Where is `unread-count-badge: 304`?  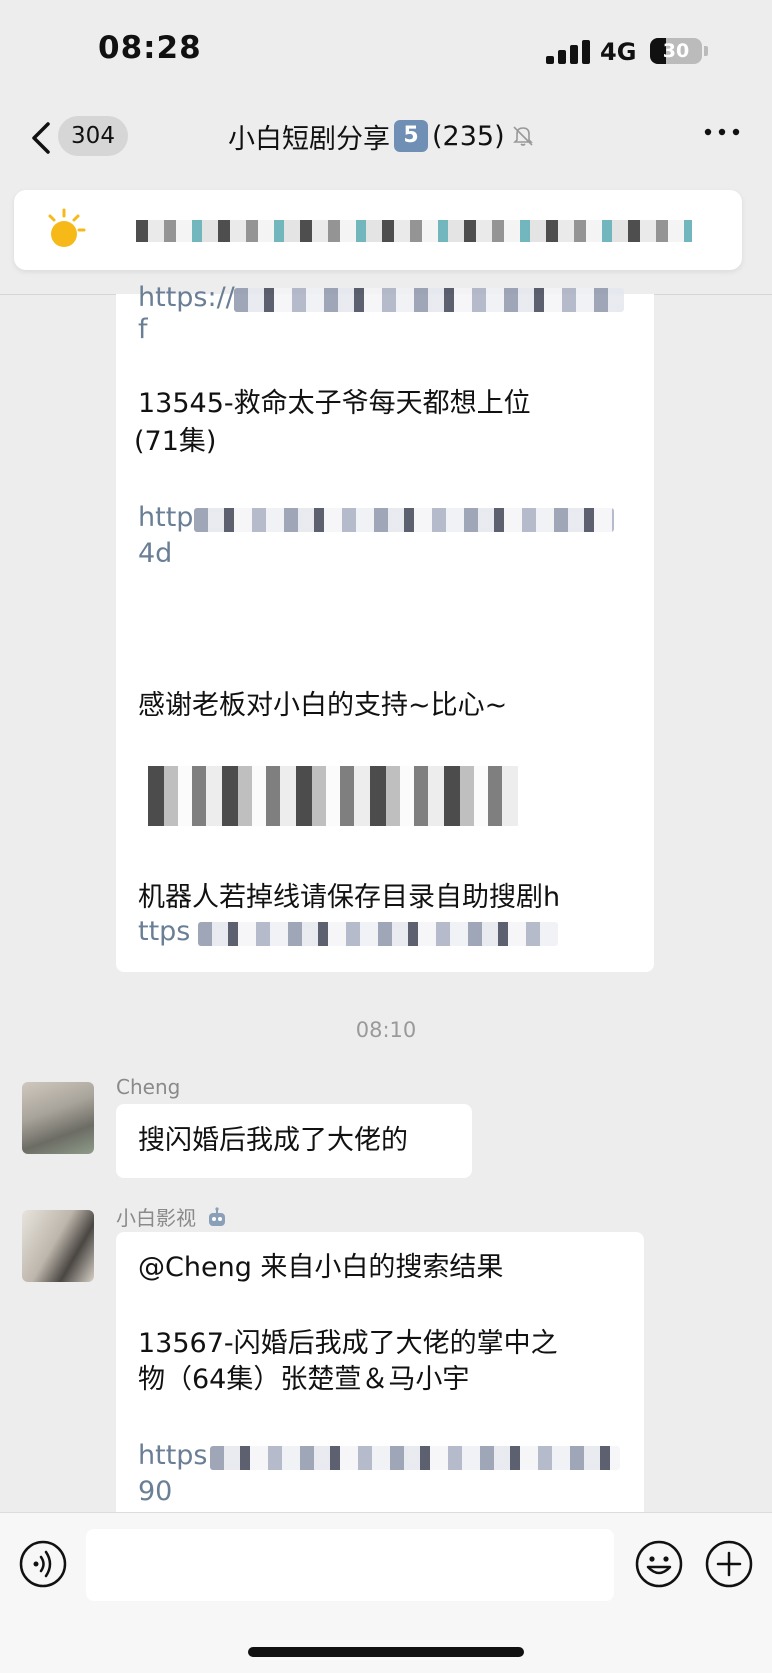
unread-count-badge: 304 is located at coordinates (93, 136).